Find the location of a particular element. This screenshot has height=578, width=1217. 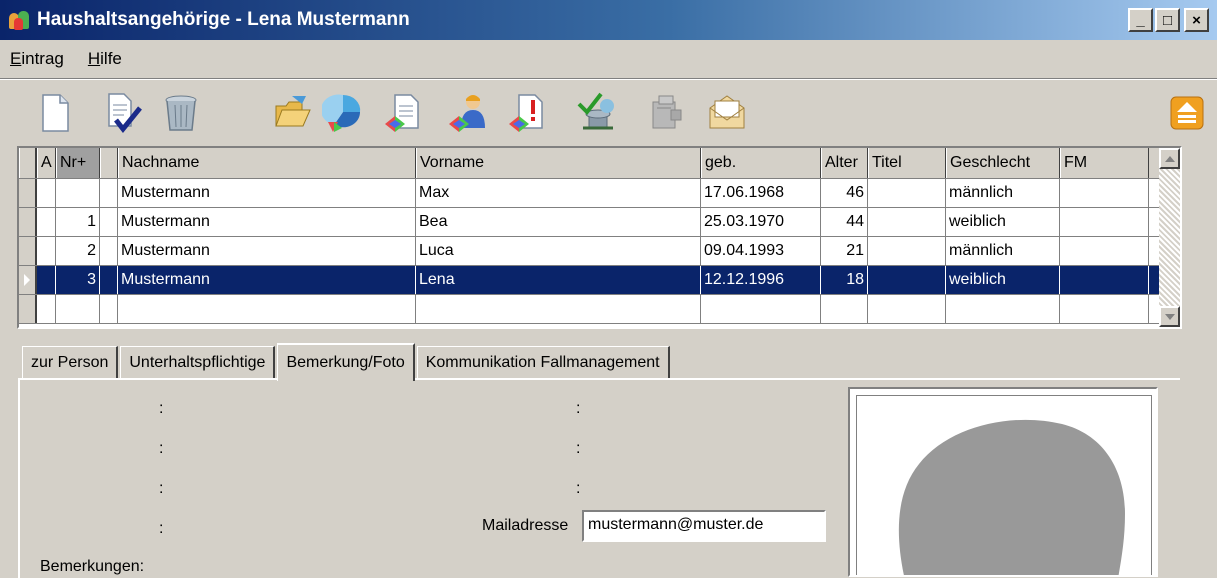

column-header-geb: geb. is located at coordinates (761, 163).